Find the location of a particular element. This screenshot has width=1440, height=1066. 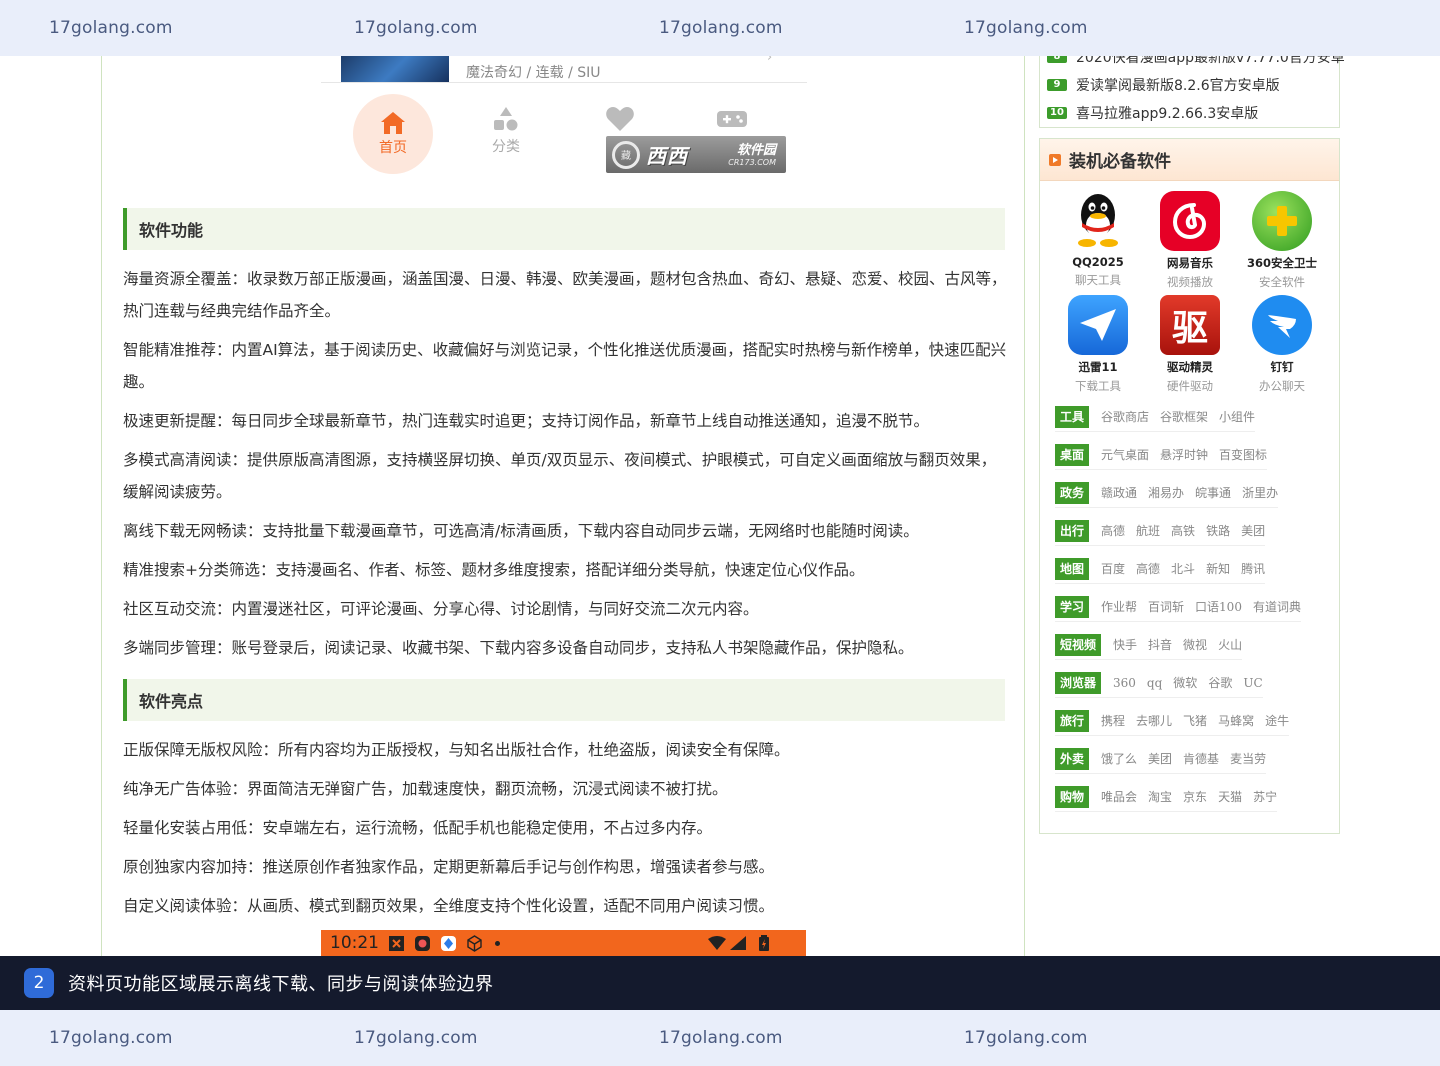

category-link: 微软 is located at coordinates (1185, 682).